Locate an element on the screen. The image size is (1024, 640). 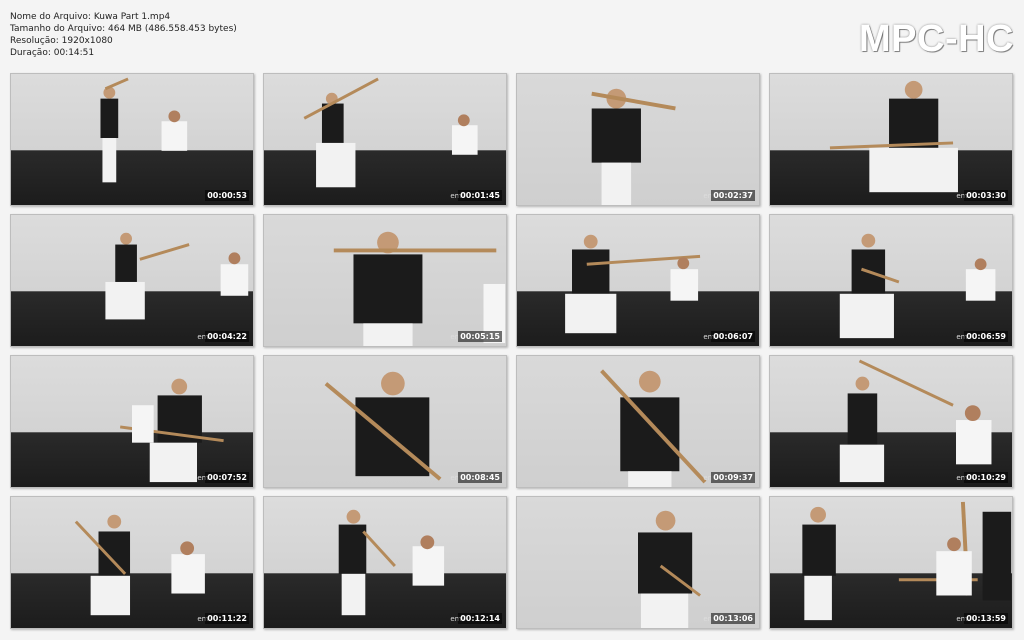
thumbnail-10: em7 00:08:45 is located at coordinates (385, 421).